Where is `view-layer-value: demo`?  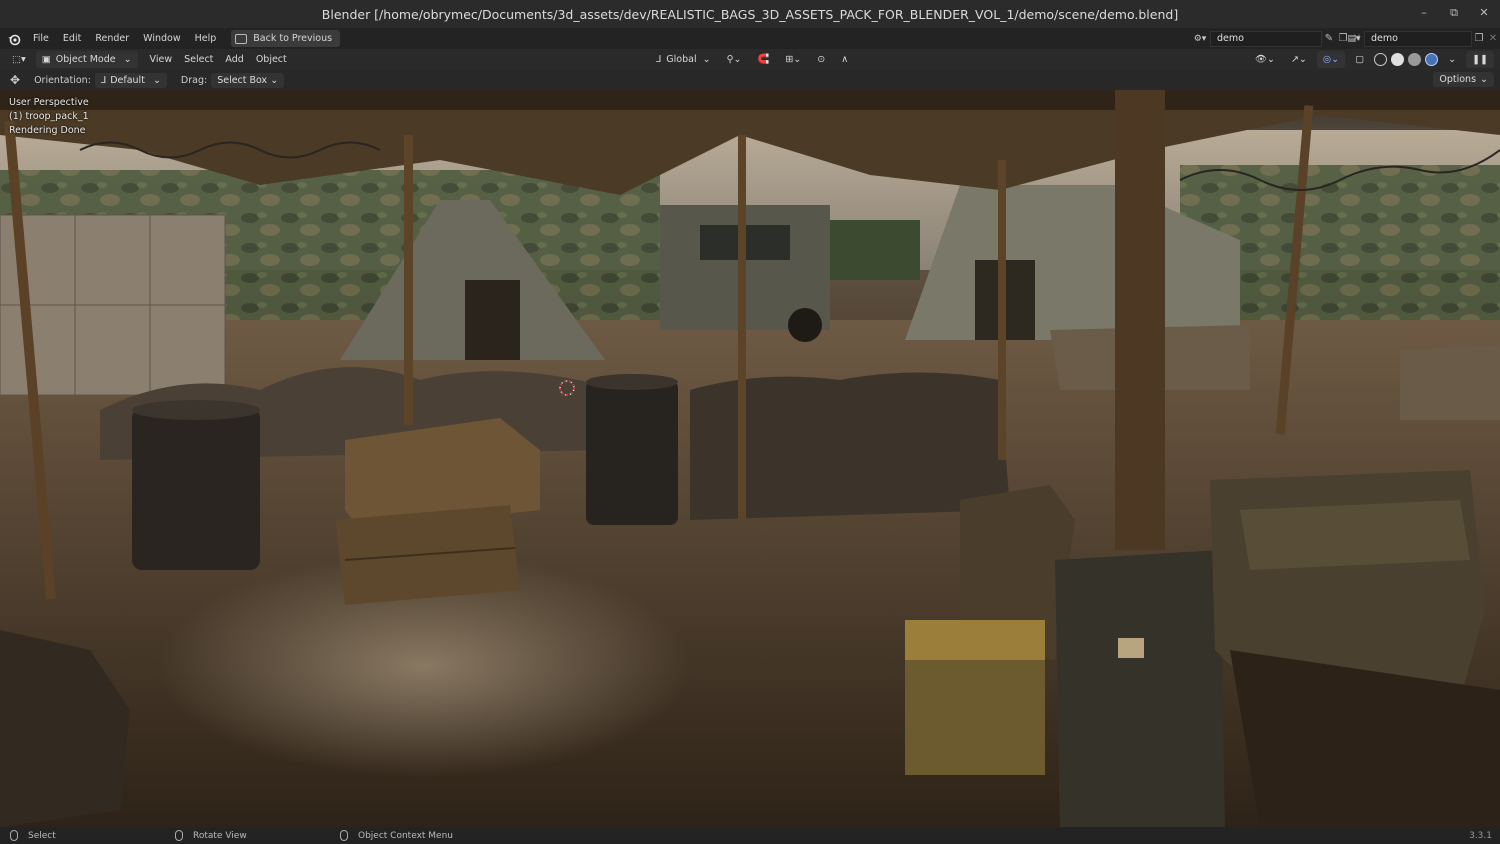
view-layer-value: demo is located at coordinates (1384, 38).